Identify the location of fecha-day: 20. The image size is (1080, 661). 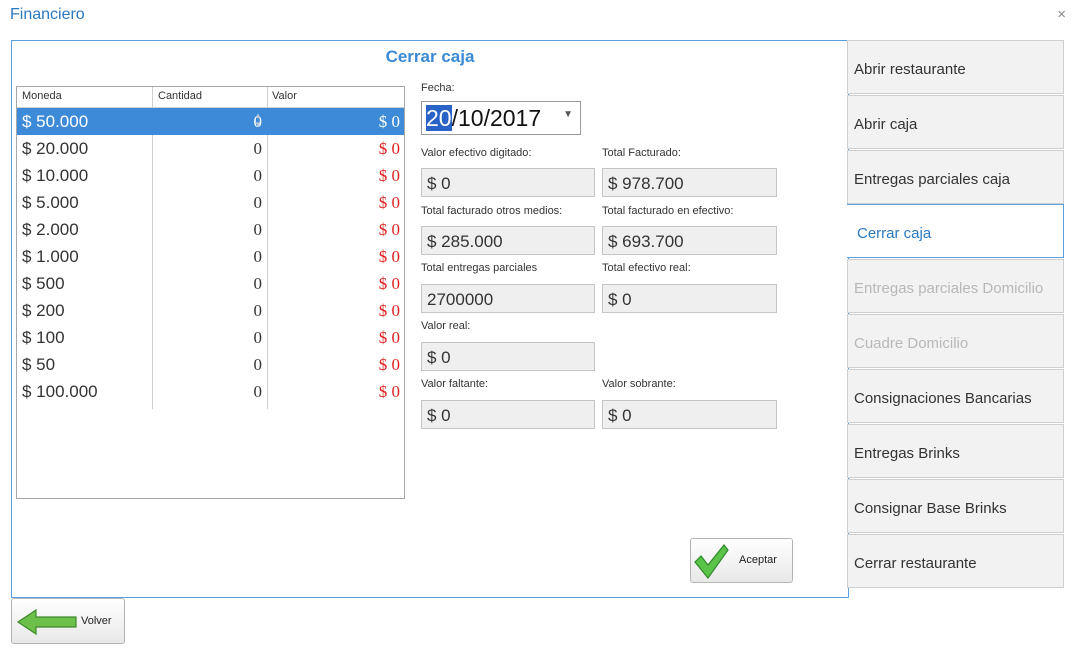
(439, 118).